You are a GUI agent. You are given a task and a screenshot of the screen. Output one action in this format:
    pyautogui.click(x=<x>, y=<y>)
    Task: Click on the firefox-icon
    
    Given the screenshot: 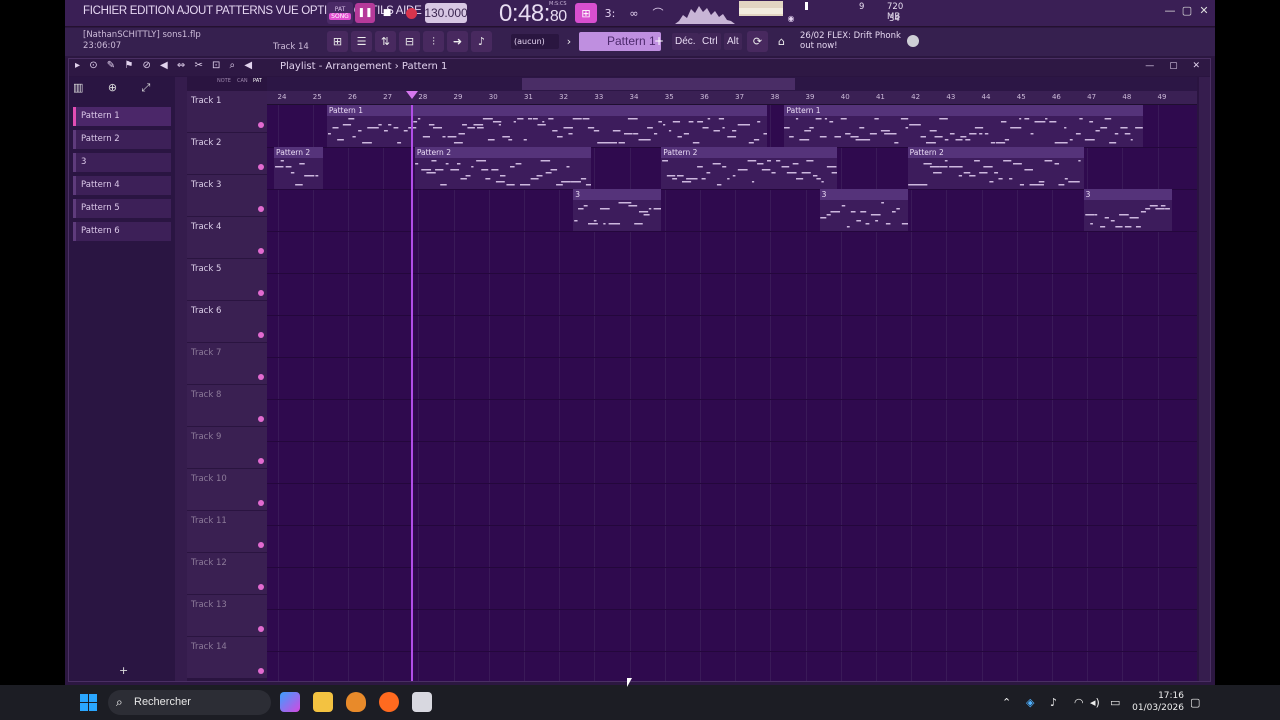 What is the action you would take?
    pyautogui.click(x=389, y=702)
    